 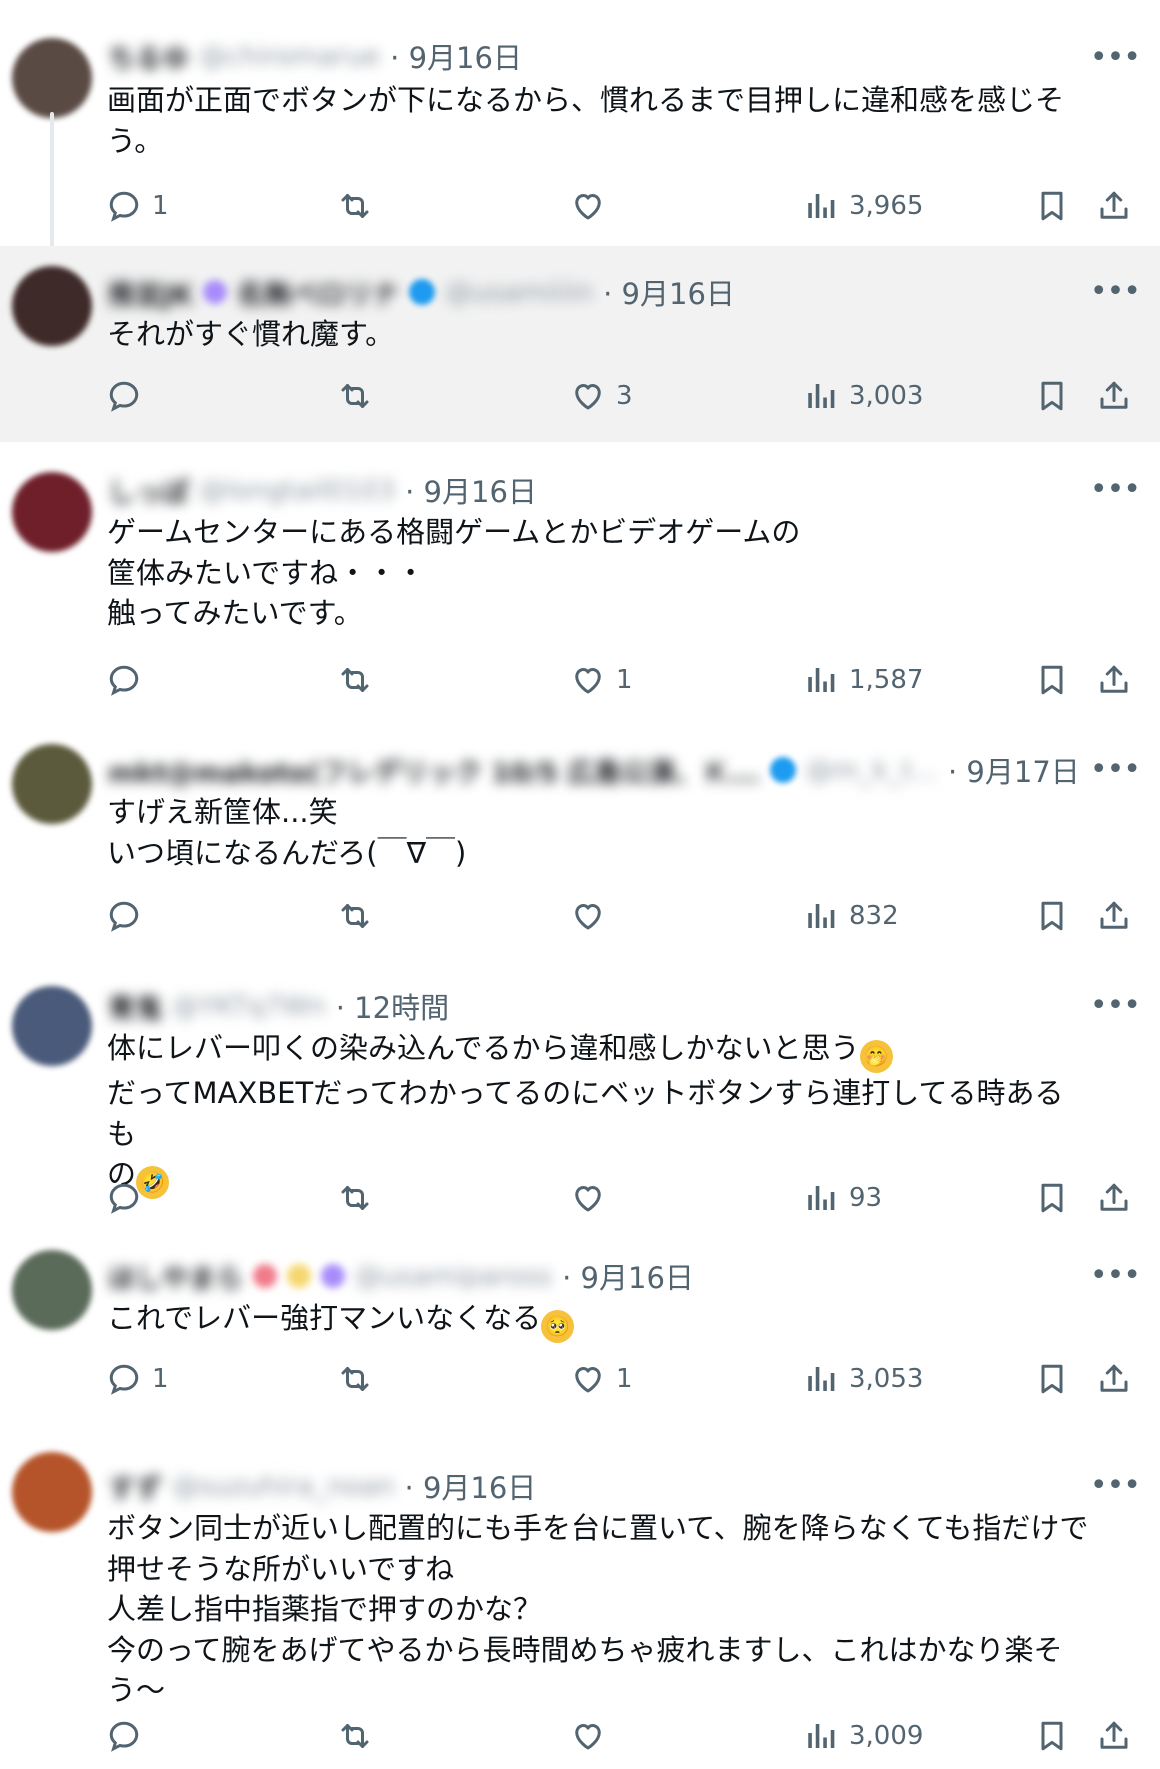 I want to click on tweet-text-content: これでレバー強打マンいなくなる, so click(x=324, y=1318).